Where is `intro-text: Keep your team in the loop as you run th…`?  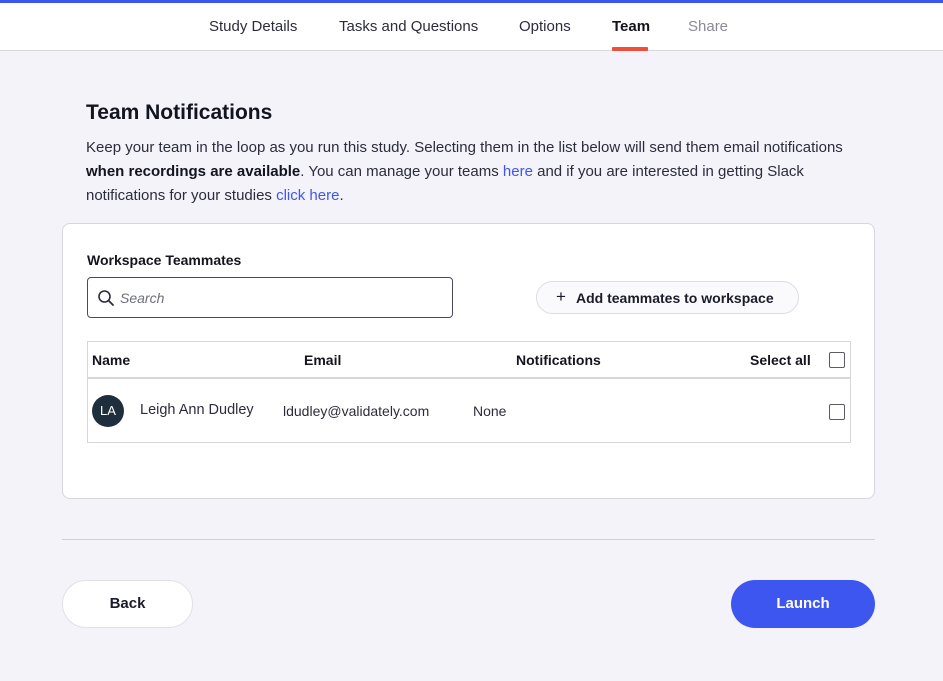
intro-text: Keep your team in the loop as you run th… is located at coordinates (481, 172).